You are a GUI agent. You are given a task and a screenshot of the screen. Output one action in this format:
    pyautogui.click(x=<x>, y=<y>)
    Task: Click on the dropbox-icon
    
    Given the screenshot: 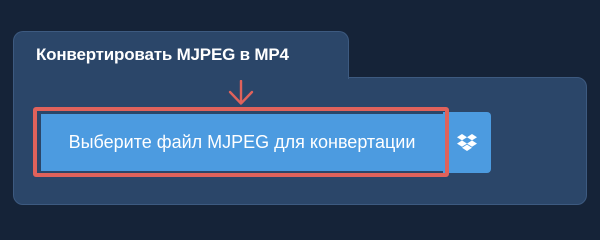 What is the action you would take?
    pyautogui.click(x=467, y=142)
    